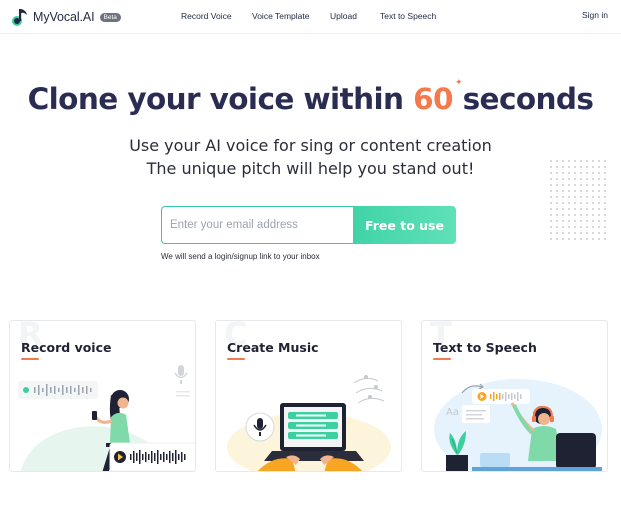  I want to click on card-text-to-speech: T Text to Speech Aa, so click(514, 396).